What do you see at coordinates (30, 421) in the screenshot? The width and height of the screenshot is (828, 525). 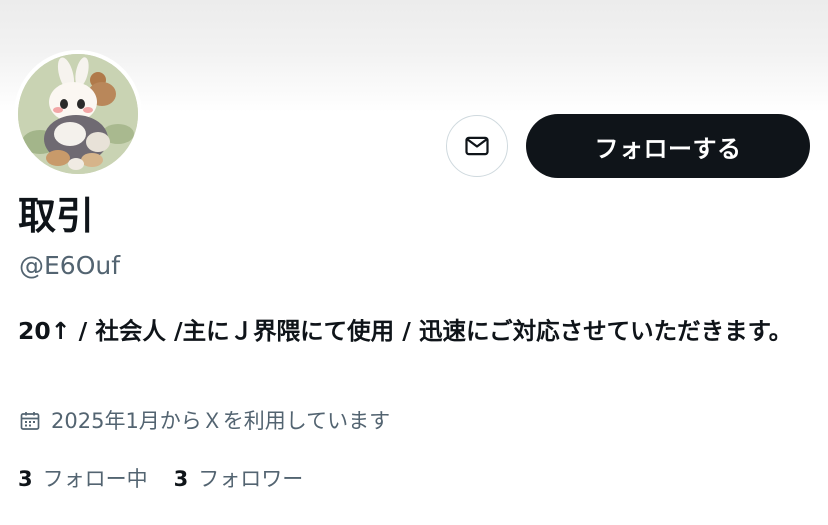 I see `calendar-icon` at bounding box center [30, 421].